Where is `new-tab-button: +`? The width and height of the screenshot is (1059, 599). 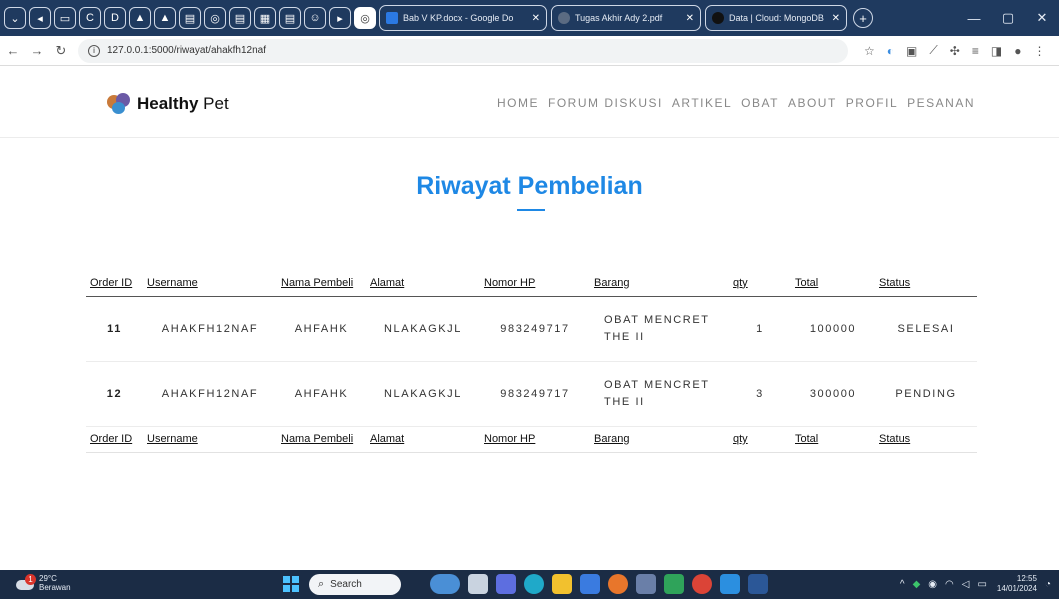 new-tab-button: + is located at coordinates (863, 18).